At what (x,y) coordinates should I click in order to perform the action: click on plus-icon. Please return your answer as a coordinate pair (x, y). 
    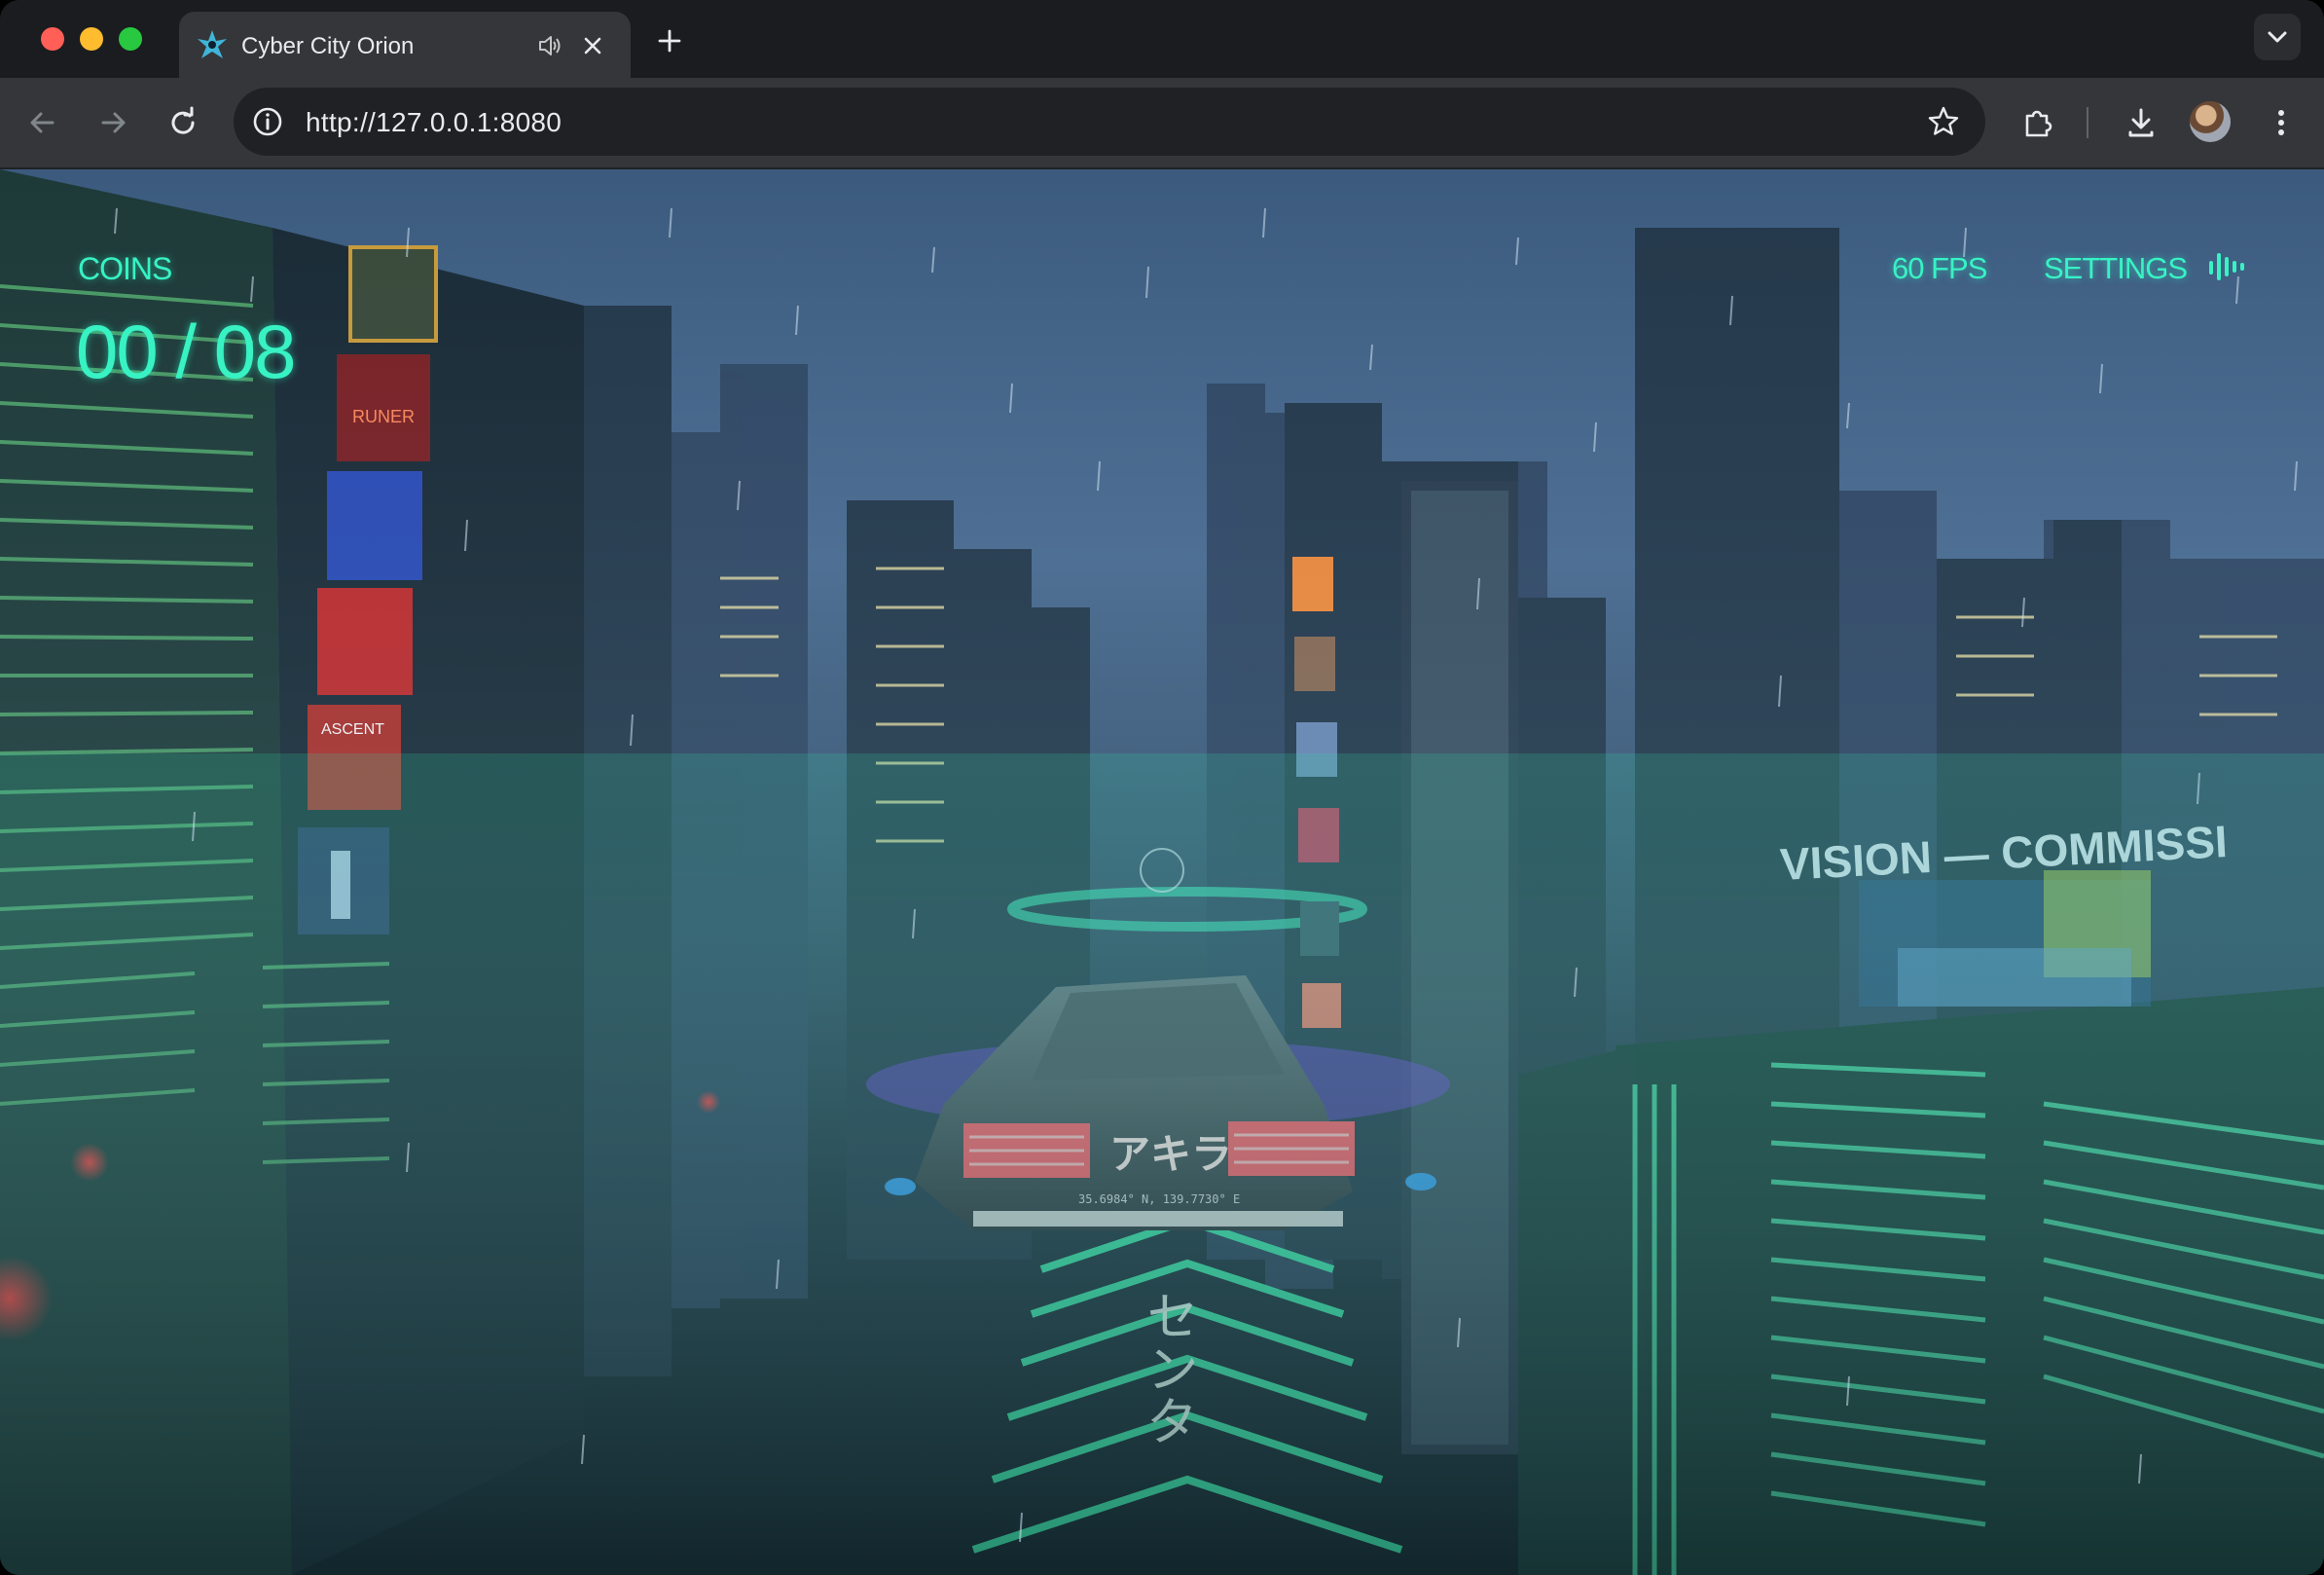
    Looking at the image, I should click on (669, 41).